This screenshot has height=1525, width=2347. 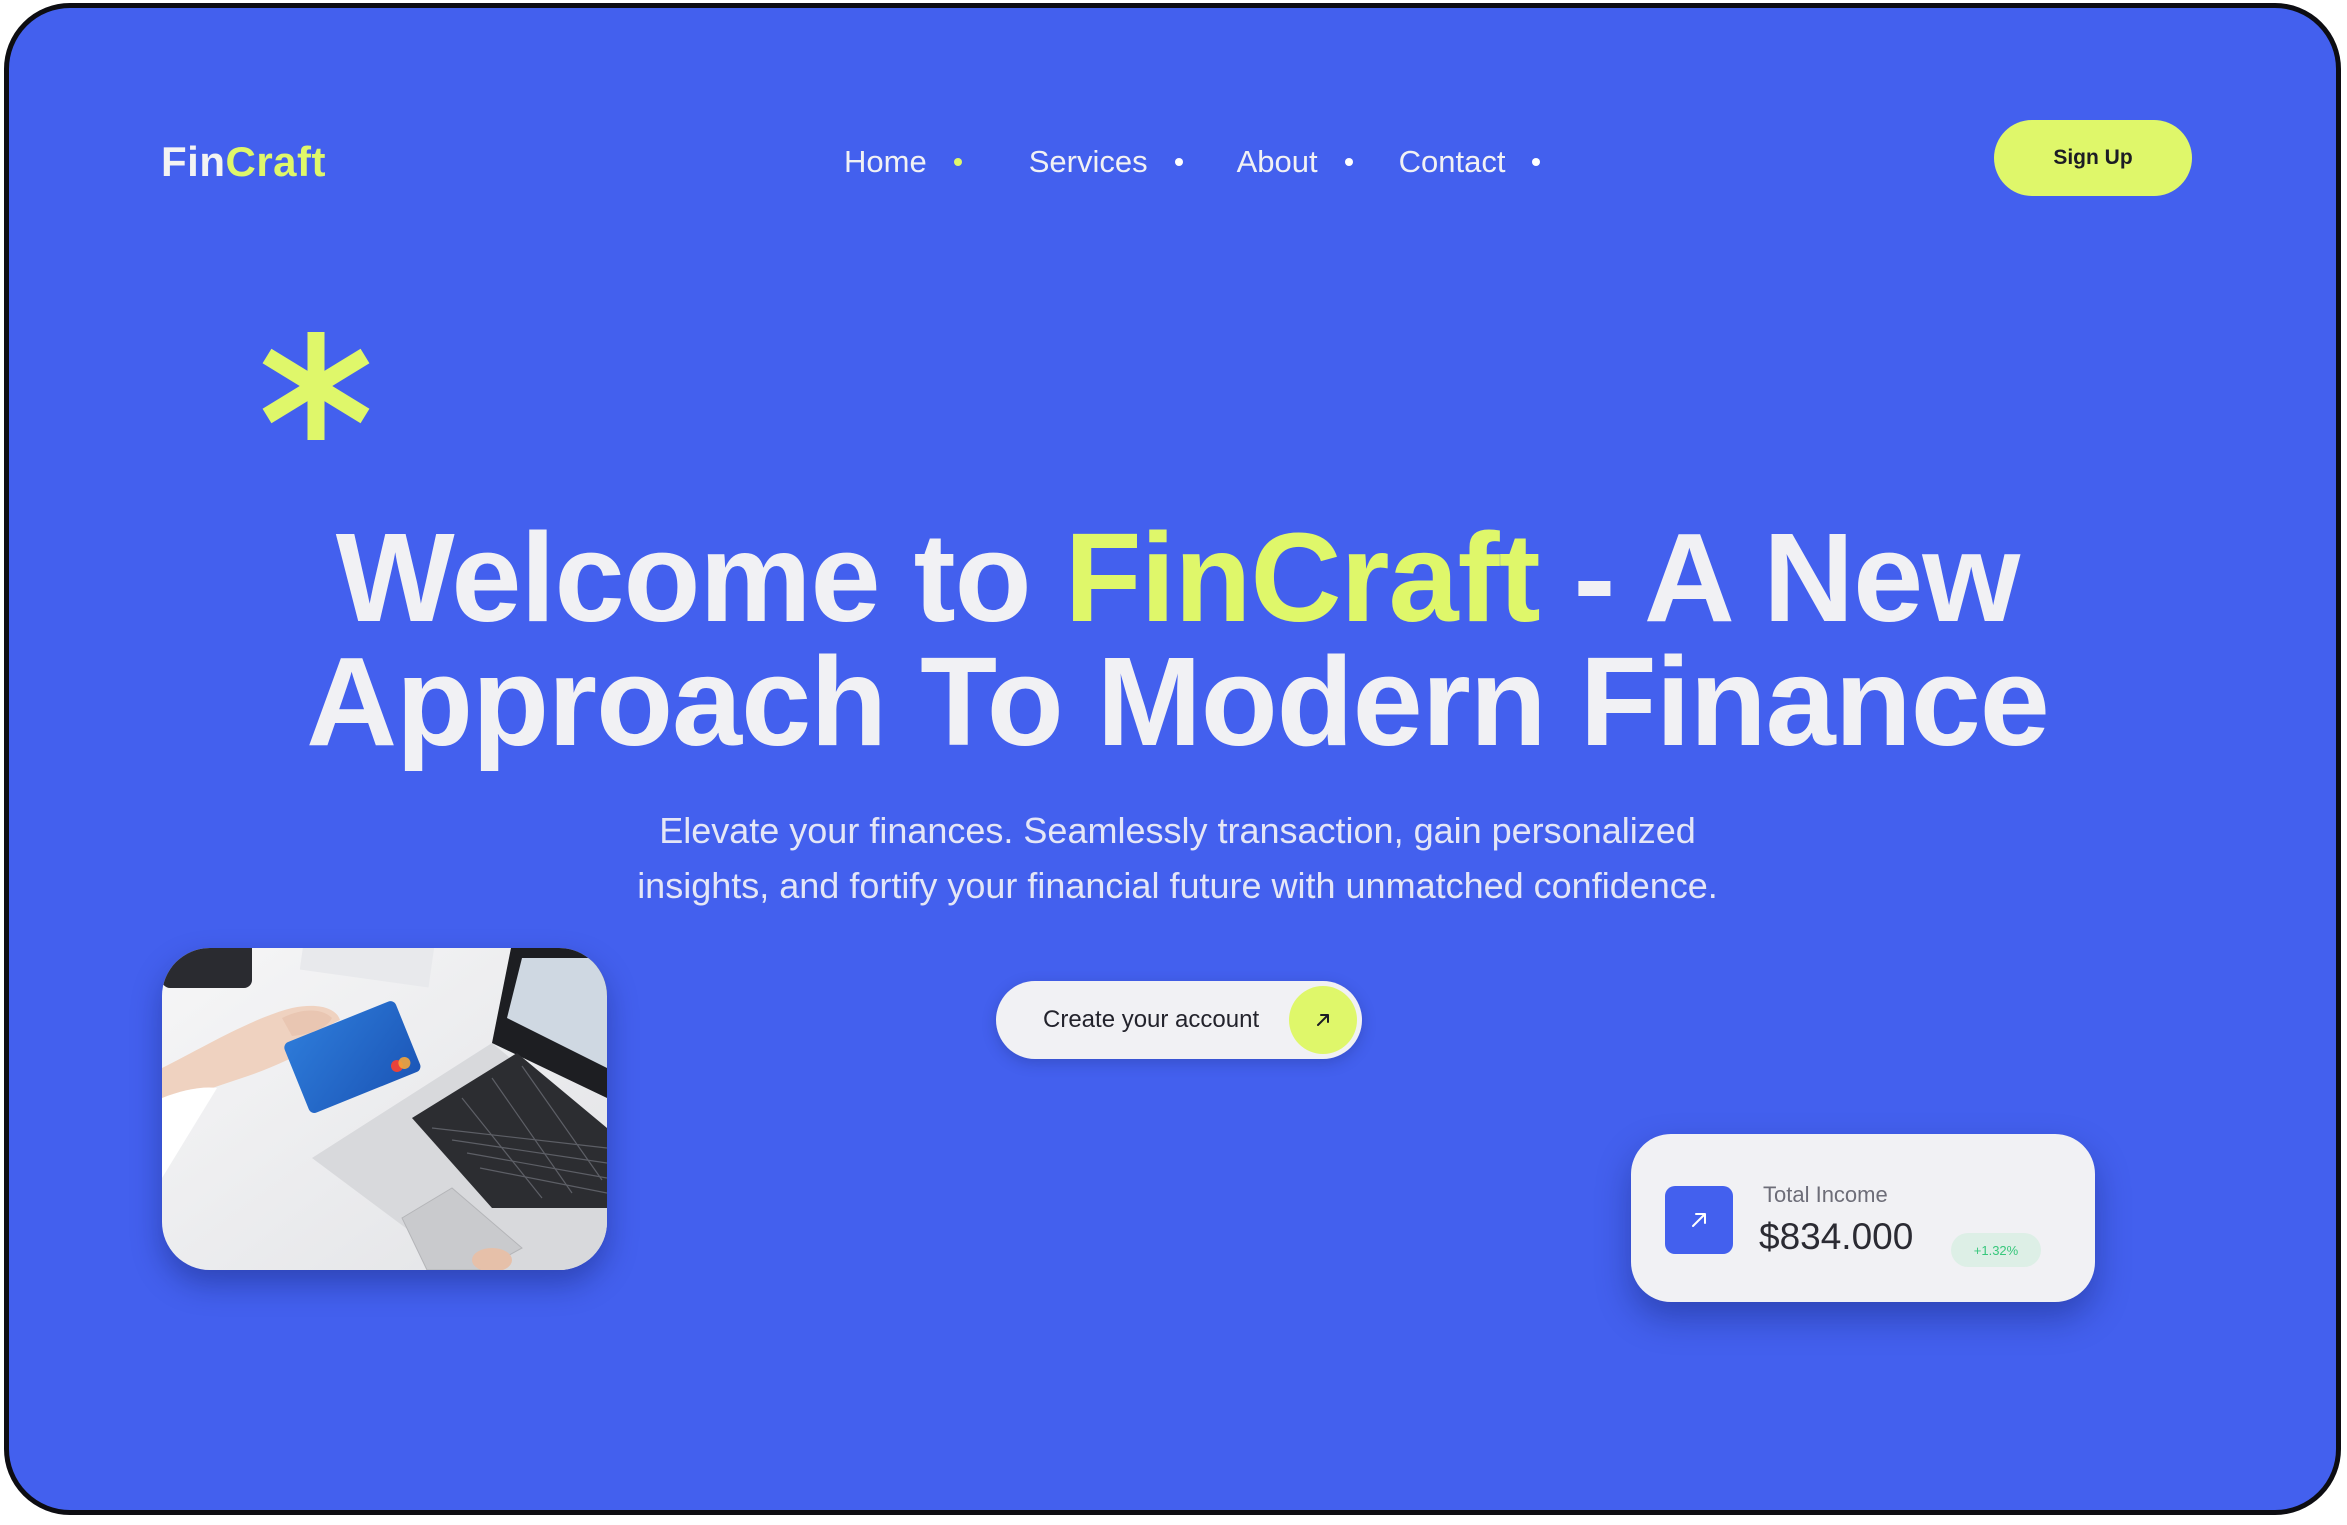 What do you see at coordinates (700, 577) in the screenshot?
I see `hero-title-part1: Welcome to` at bounding box center [700, 577].